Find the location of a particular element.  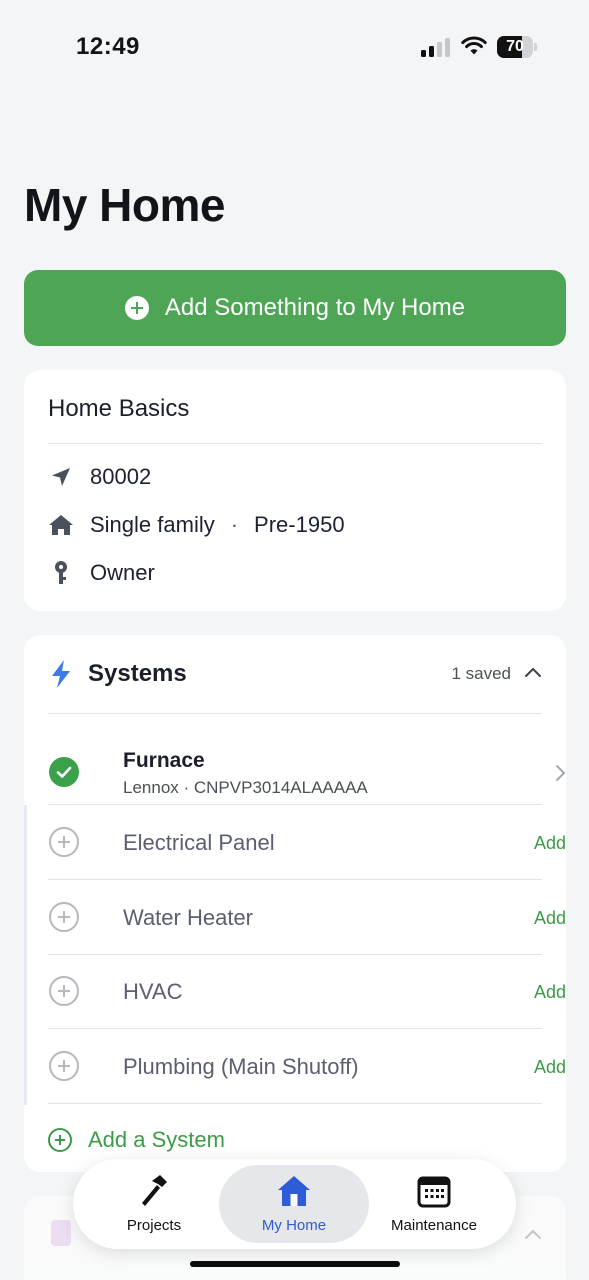

furnace-name: Furnace is located at coordinates (164, 760).